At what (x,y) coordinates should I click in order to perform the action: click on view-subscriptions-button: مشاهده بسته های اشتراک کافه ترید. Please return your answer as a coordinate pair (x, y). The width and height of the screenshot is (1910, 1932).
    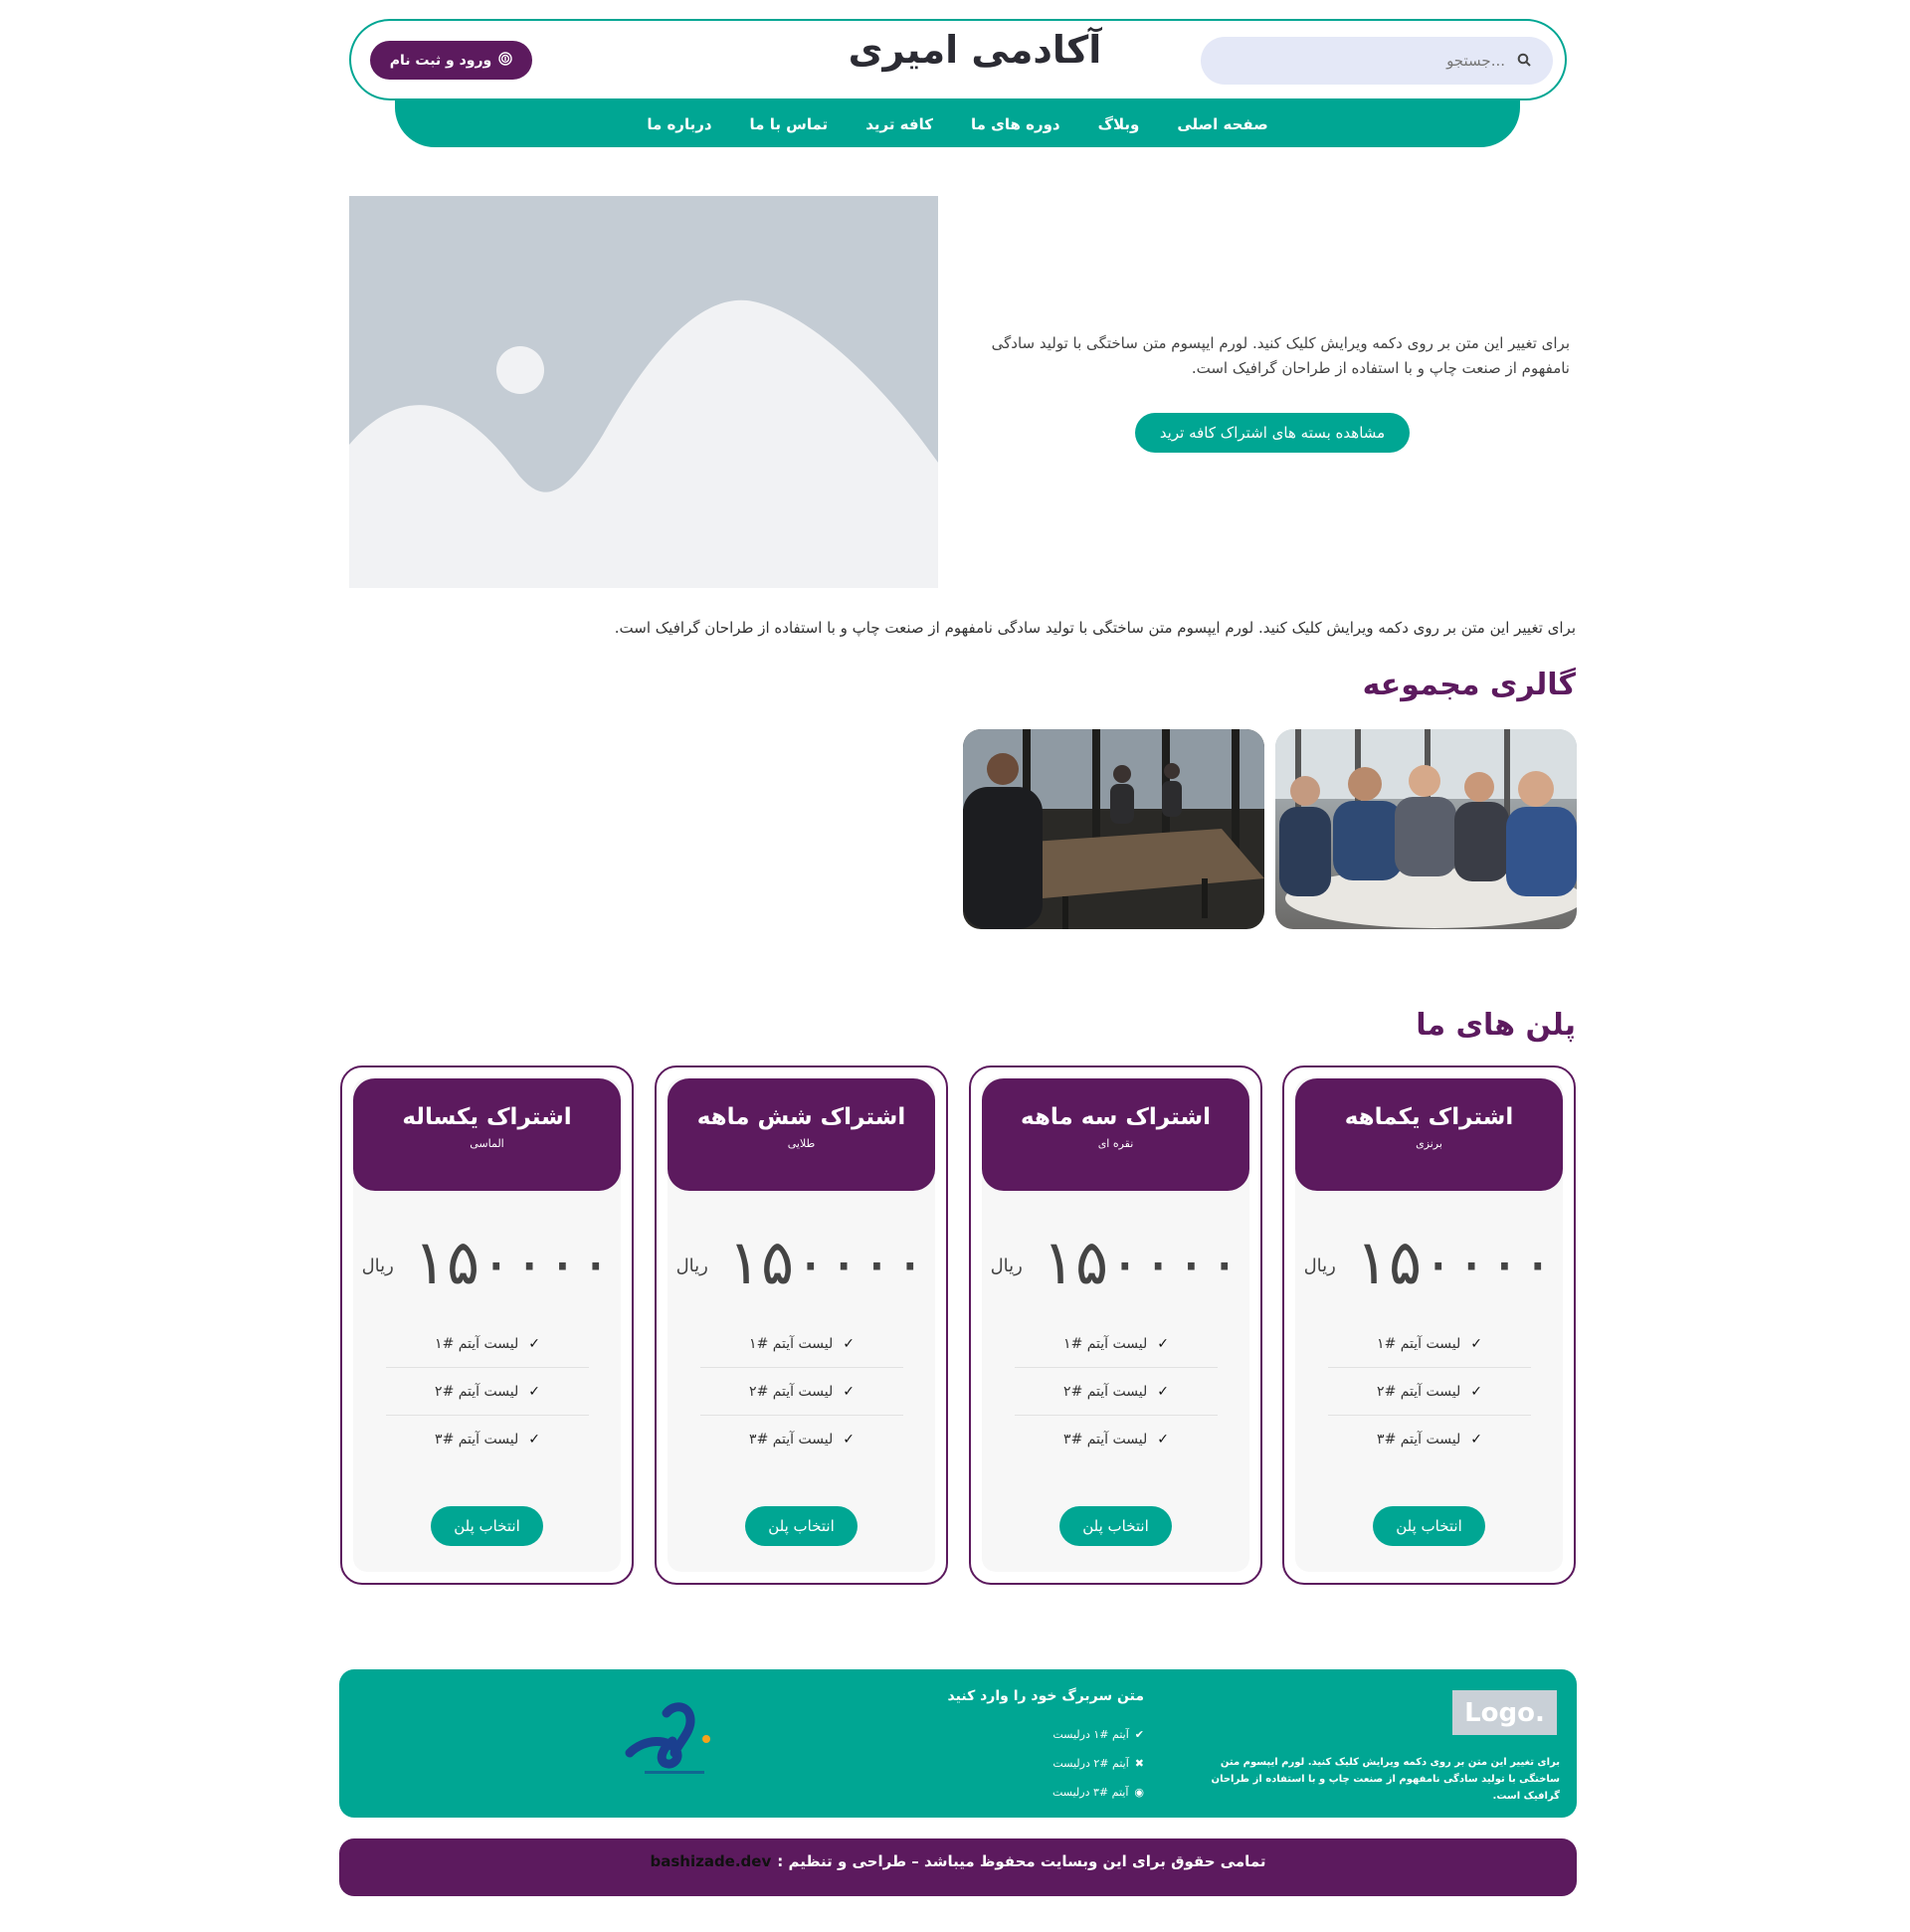
    Looking at the image, I should click on (1272, 433).